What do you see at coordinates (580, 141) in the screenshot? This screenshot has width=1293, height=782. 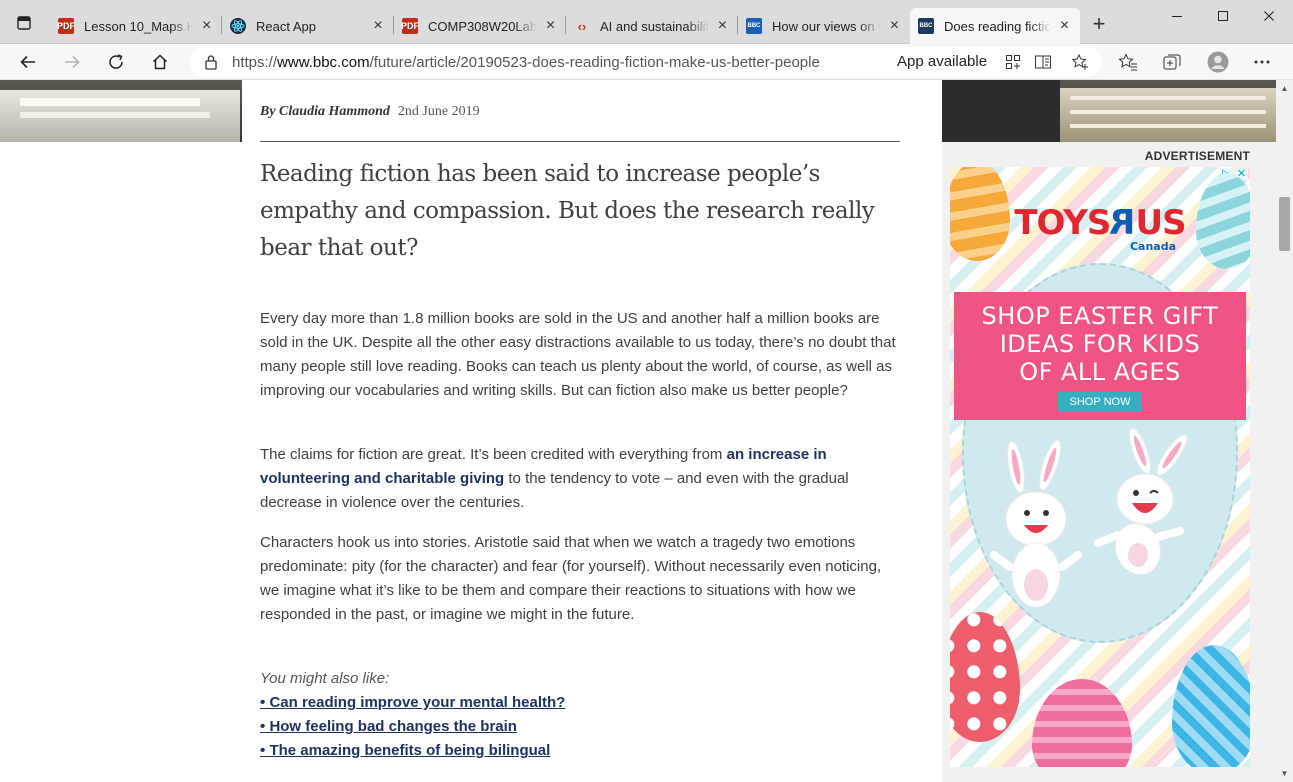 I see `divider` at bounding box center [580, 141].